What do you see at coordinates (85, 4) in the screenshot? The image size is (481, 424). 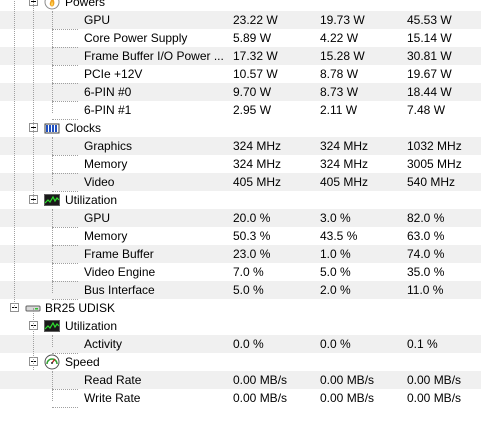 I see `group-label: Powers` at bounding box center [85, 4].